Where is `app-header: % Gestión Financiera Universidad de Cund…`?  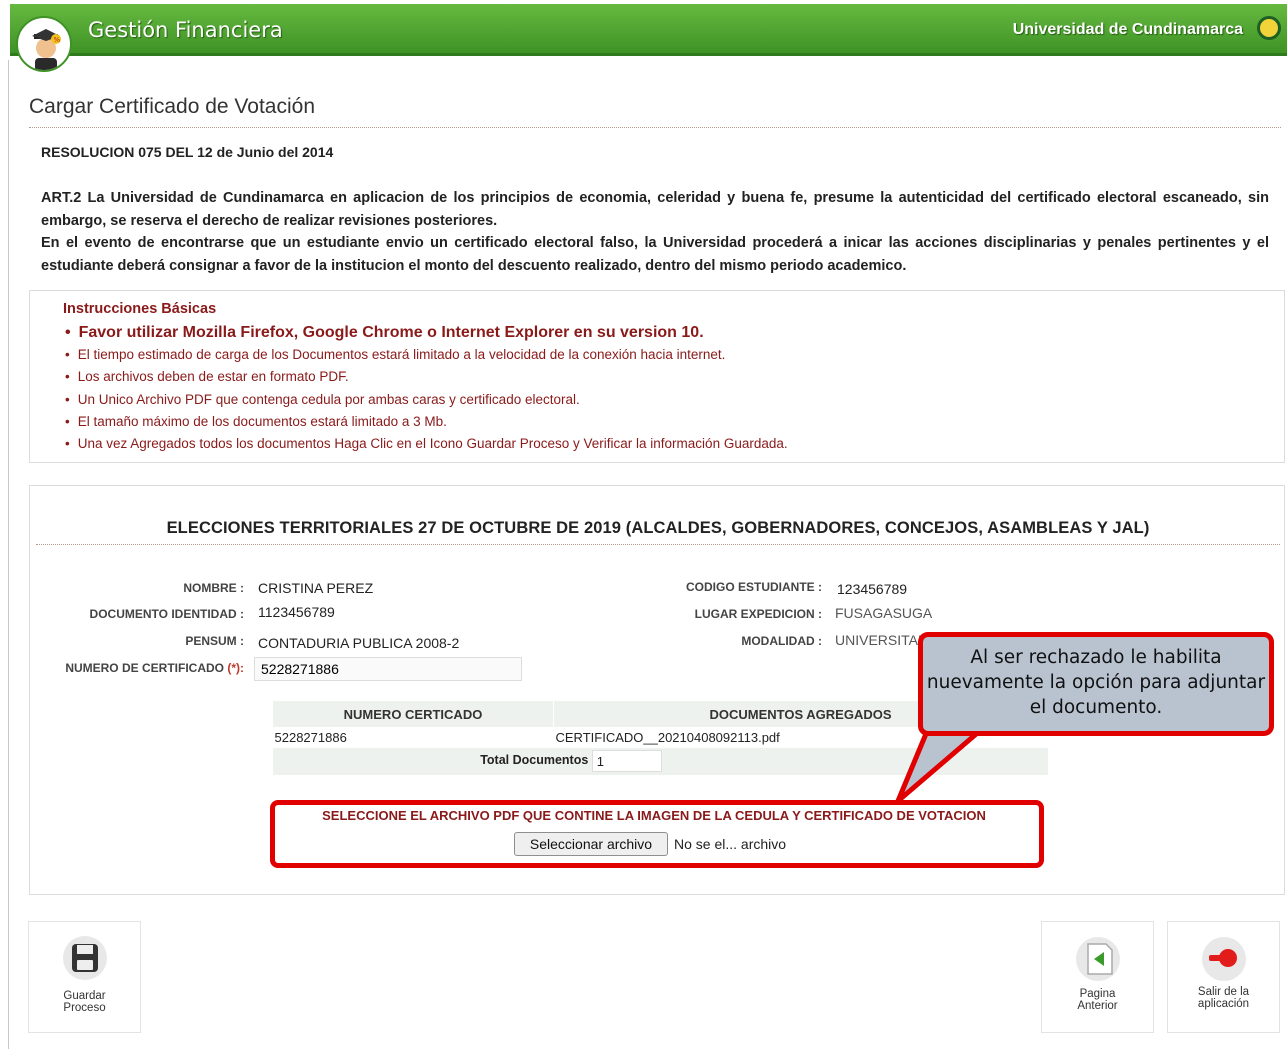 app-header: % Gestión Financiera Universidad de Cund… is located at coordinates (648, 38).